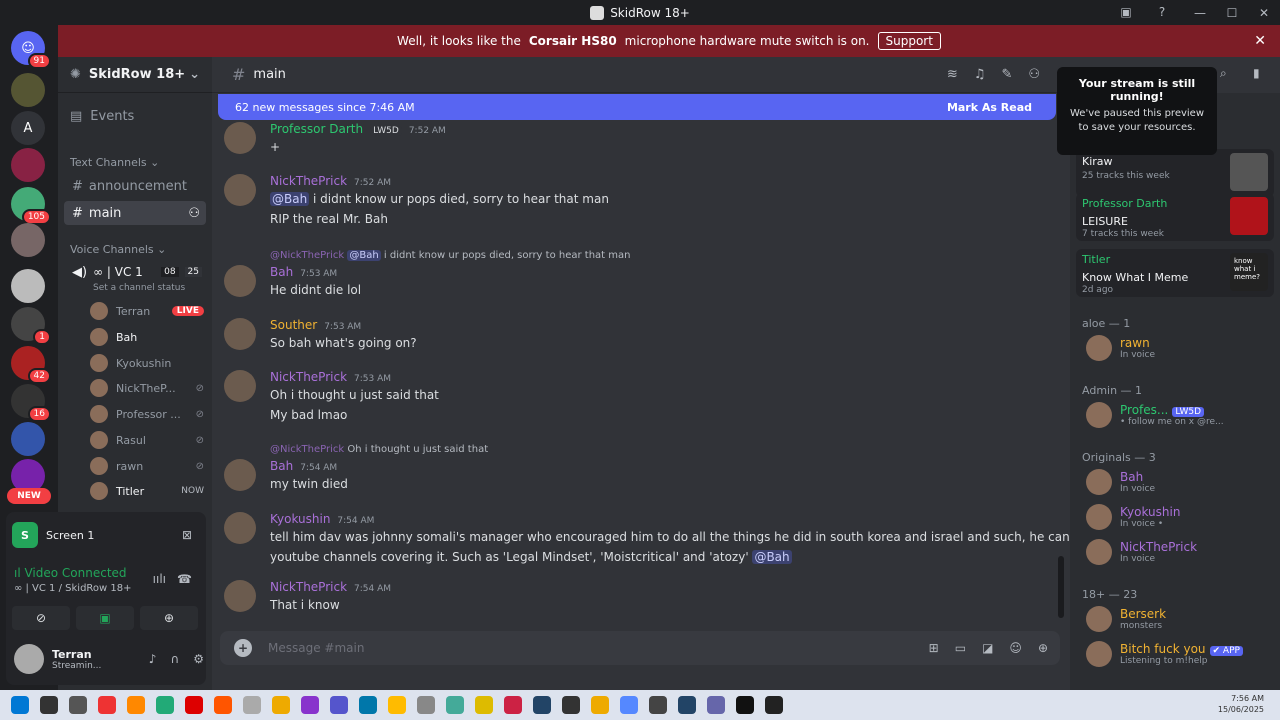 The height and width of the screenshot is (720, 1280). Describe the element at coordinates (989, 107) in the screenshot. I see `mark-as-read-button: Mark As Read` at that location.